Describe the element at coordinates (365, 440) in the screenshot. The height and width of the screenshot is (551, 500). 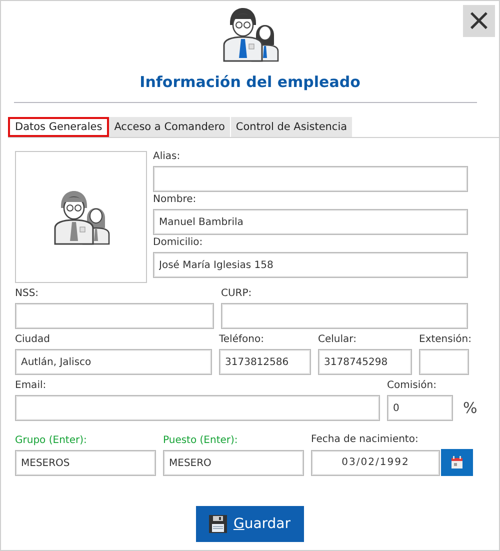
I see `field-label: Fecha de nacimiento:` at that location.